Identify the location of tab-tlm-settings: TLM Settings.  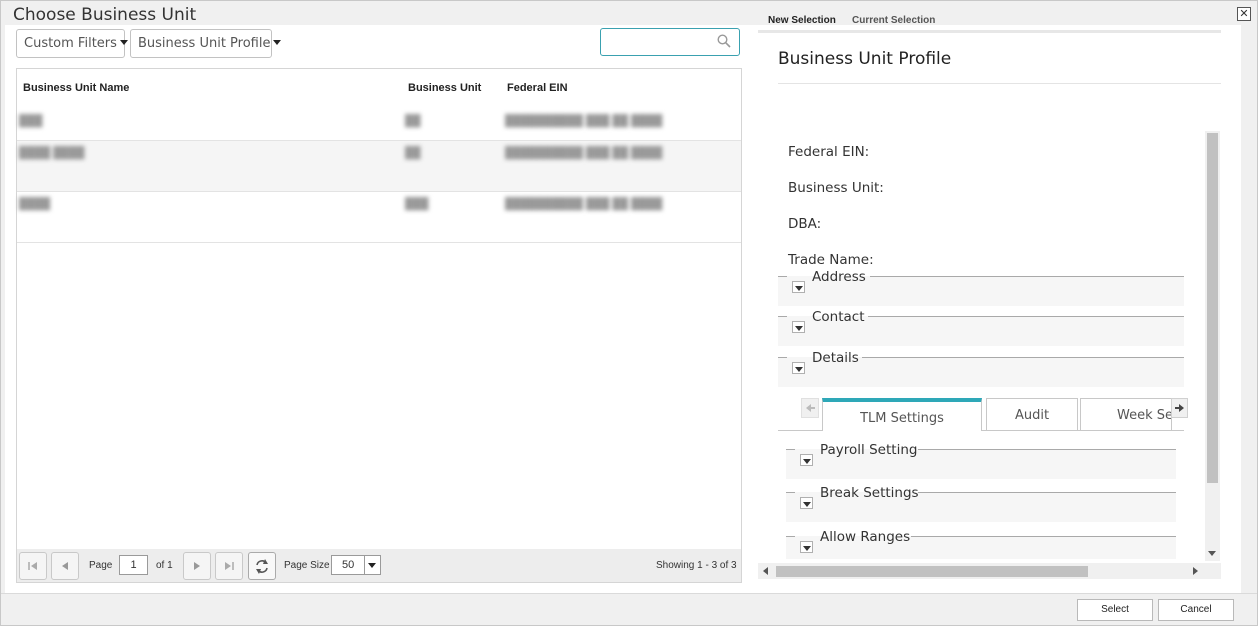
(902, 414).